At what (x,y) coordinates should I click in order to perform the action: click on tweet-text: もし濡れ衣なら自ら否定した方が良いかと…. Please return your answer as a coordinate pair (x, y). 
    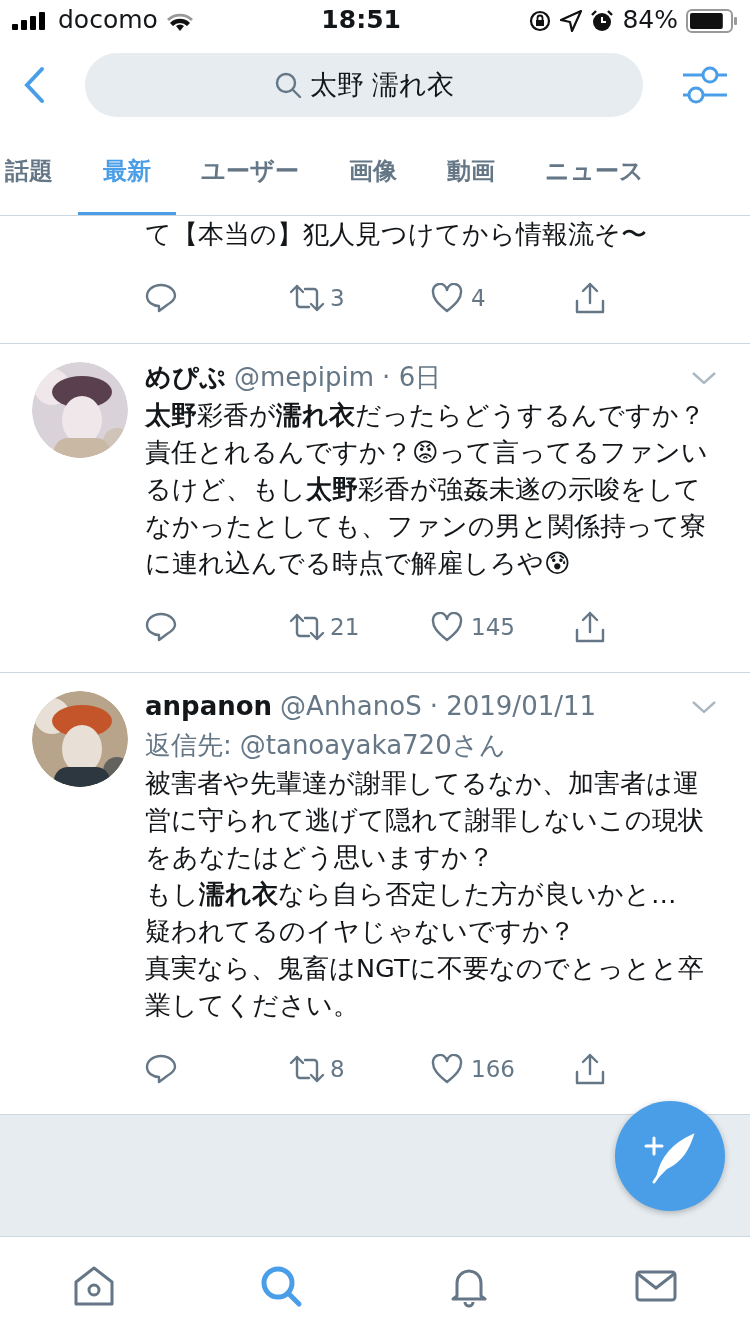
    Looking at the image, I should click on (411, 894).